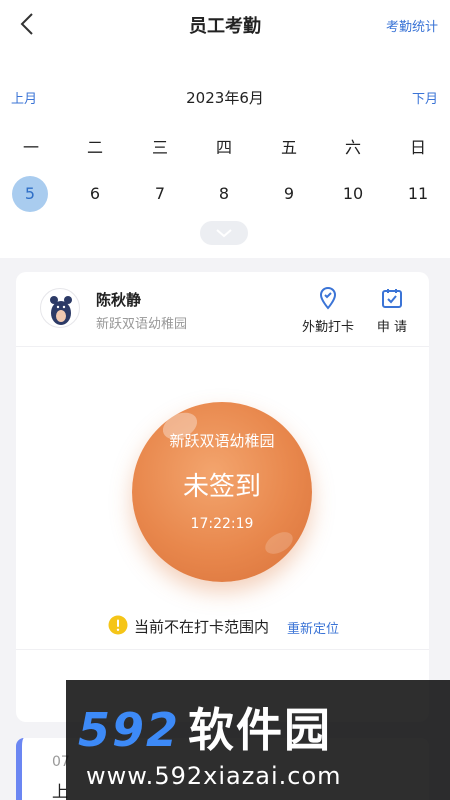 This screenshot has width=450, height=800. Describe the element at coordinates (225, 98) in the screenshot. I see `month-label: 2023年6月` at that location.